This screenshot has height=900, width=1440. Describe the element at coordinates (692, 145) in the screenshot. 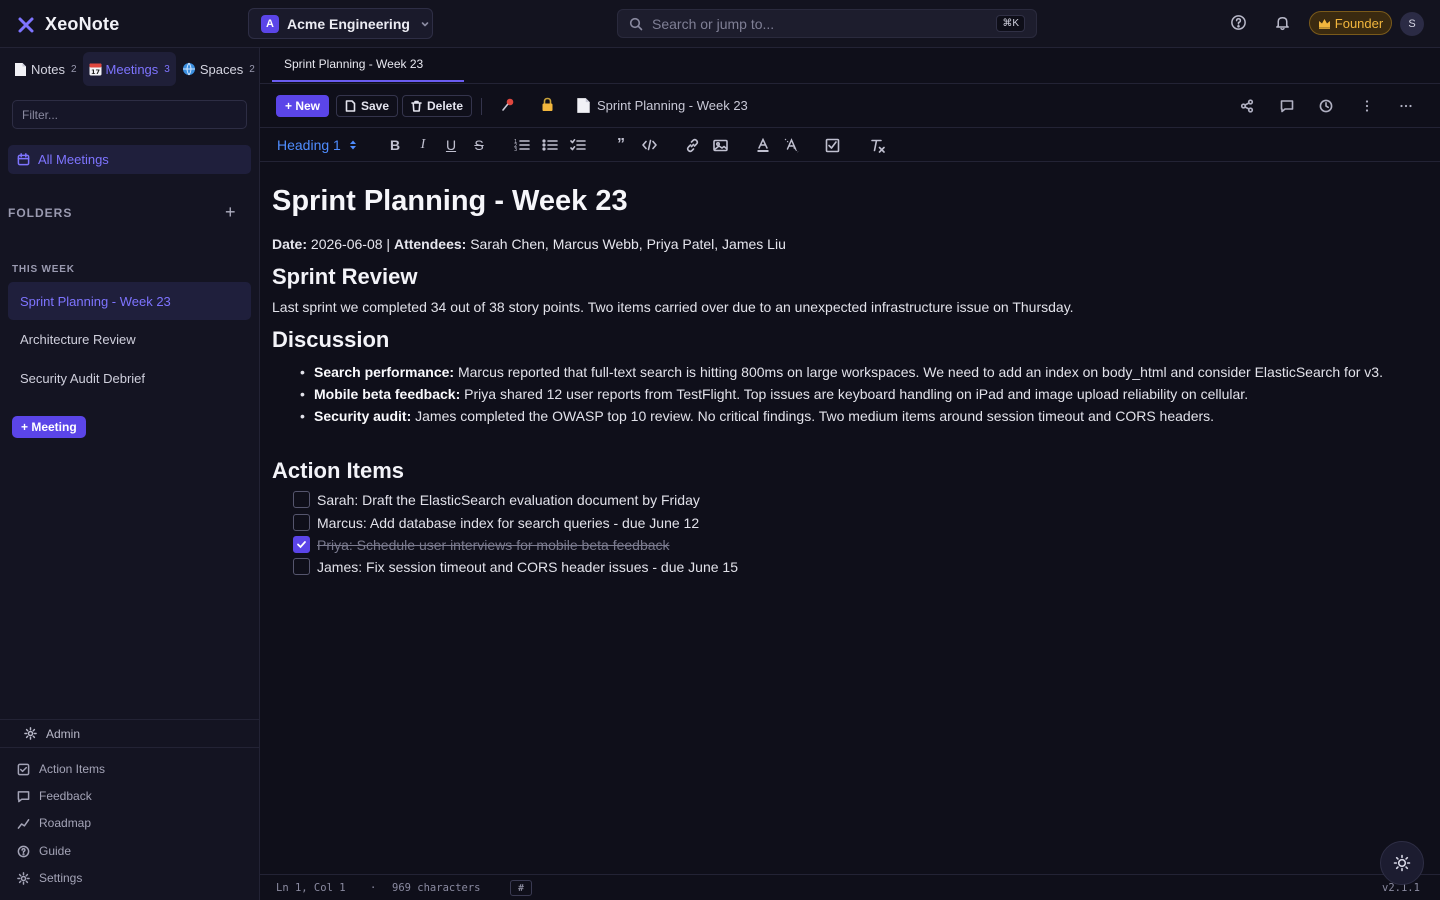

I see `link-icon` at that location.